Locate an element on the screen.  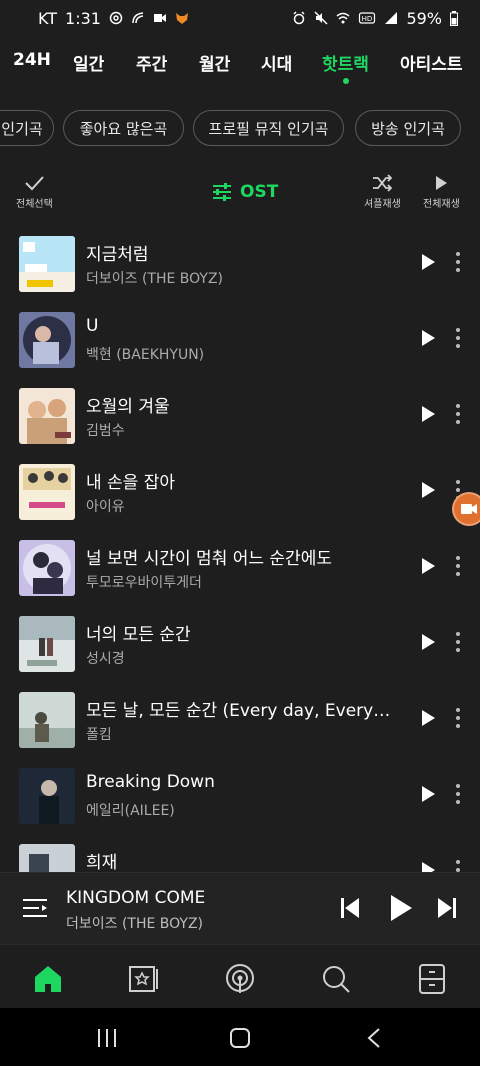
hd-icon: HD is located at coordinates (367, 18).